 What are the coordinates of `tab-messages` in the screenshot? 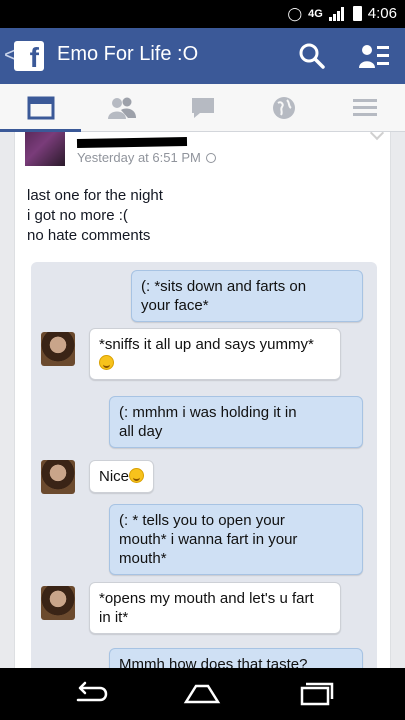 It's located at (202, 108).